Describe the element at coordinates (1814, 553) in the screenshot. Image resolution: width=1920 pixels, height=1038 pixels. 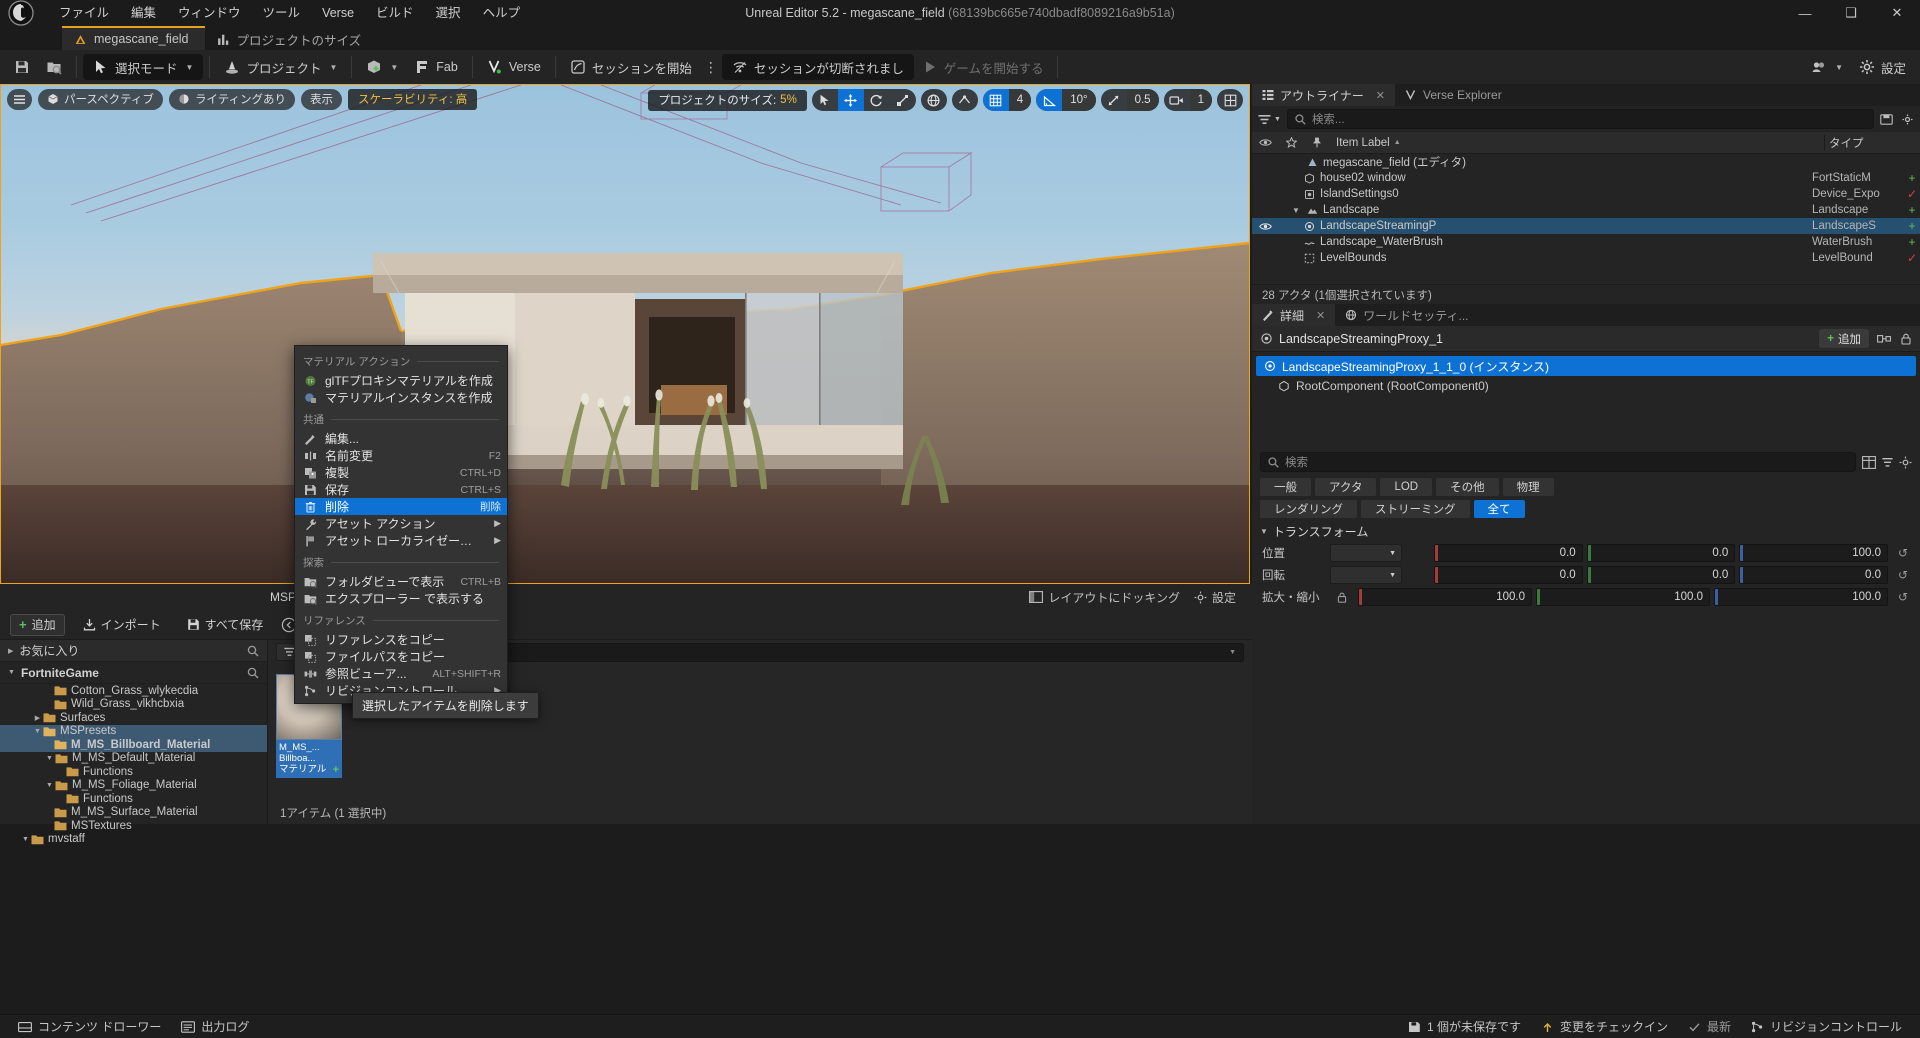
I see `location-z-input: 100.0` at that location.